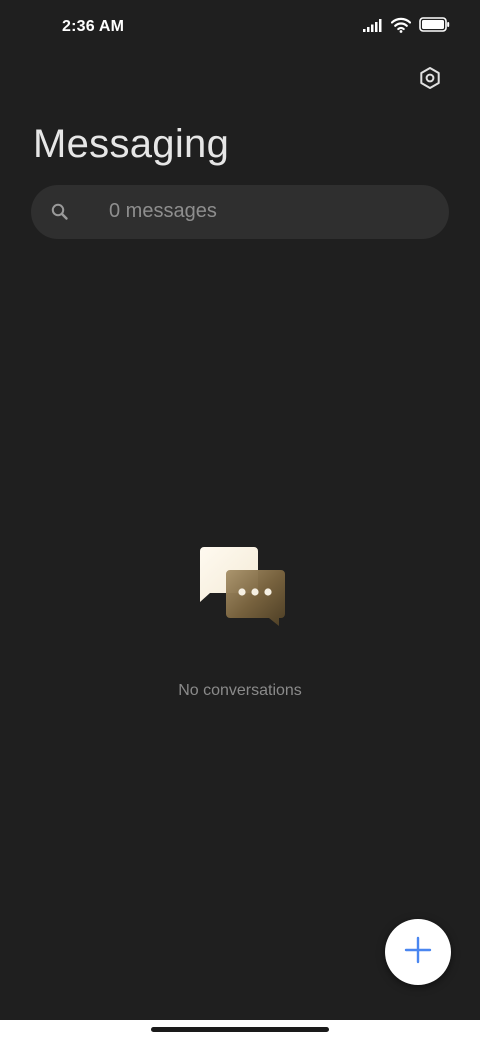 The height and width of the screenshot is (1040, 480). Describe the element at coordinates (240, 690) in the screenshot. I see `empty-state-text: No conversations` at that location.